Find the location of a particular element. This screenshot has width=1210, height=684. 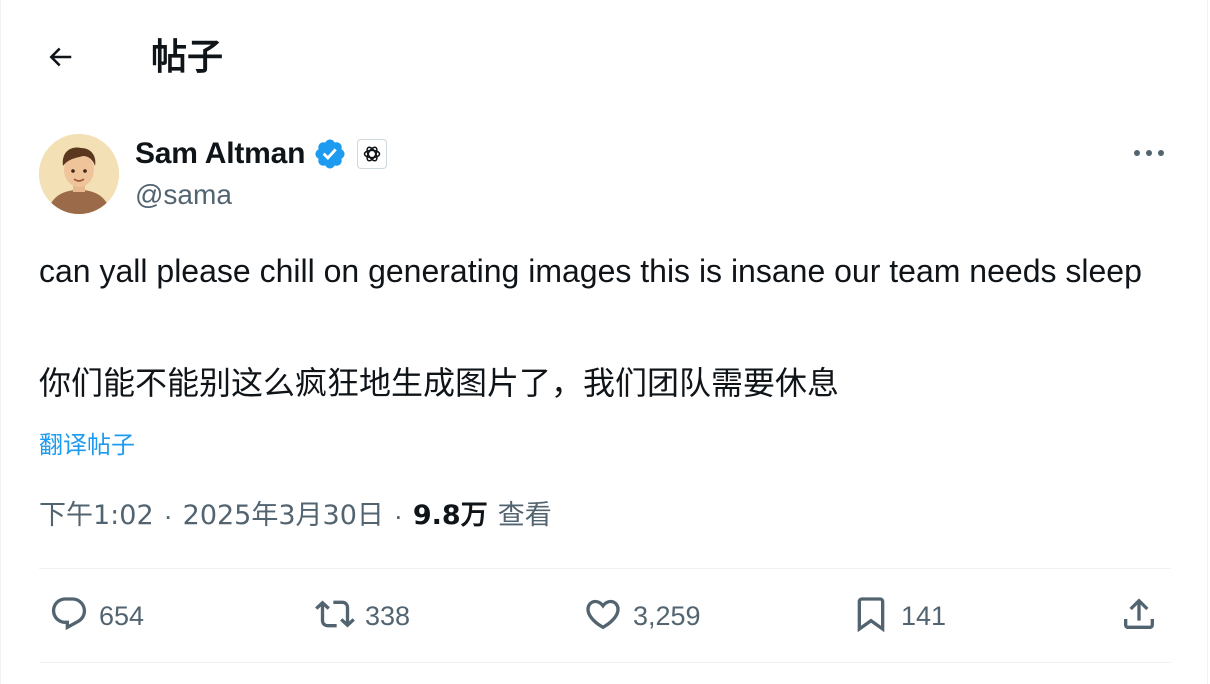

author-display-name: Sam Altman is located at coordinates (220, 154).